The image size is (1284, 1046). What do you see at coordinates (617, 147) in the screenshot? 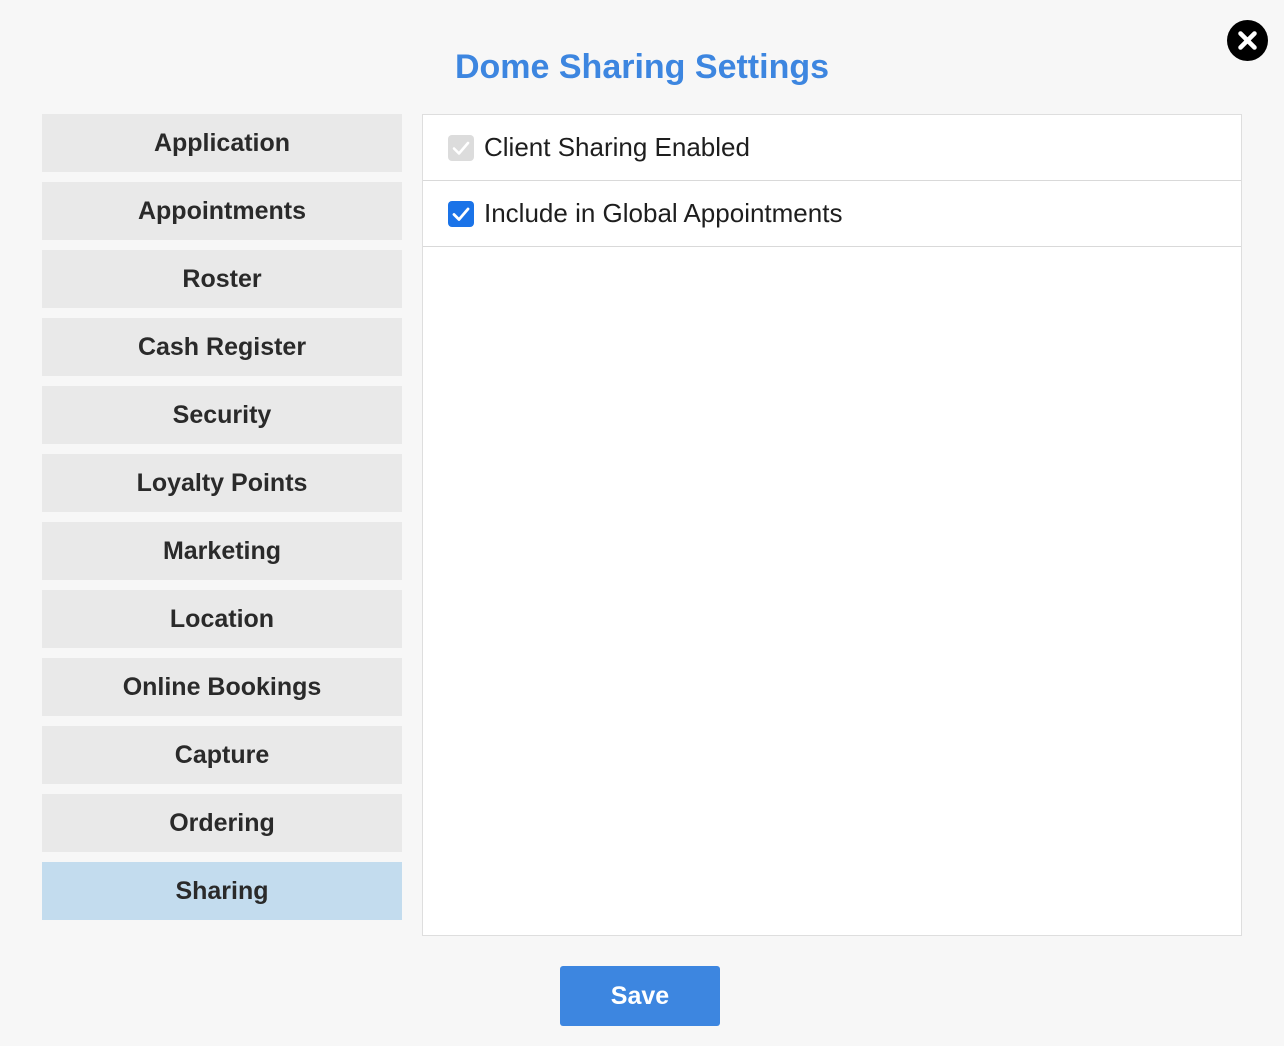
I see `client-sharing-label: Client Sharing Enabled` at bounding box center [617, 147].